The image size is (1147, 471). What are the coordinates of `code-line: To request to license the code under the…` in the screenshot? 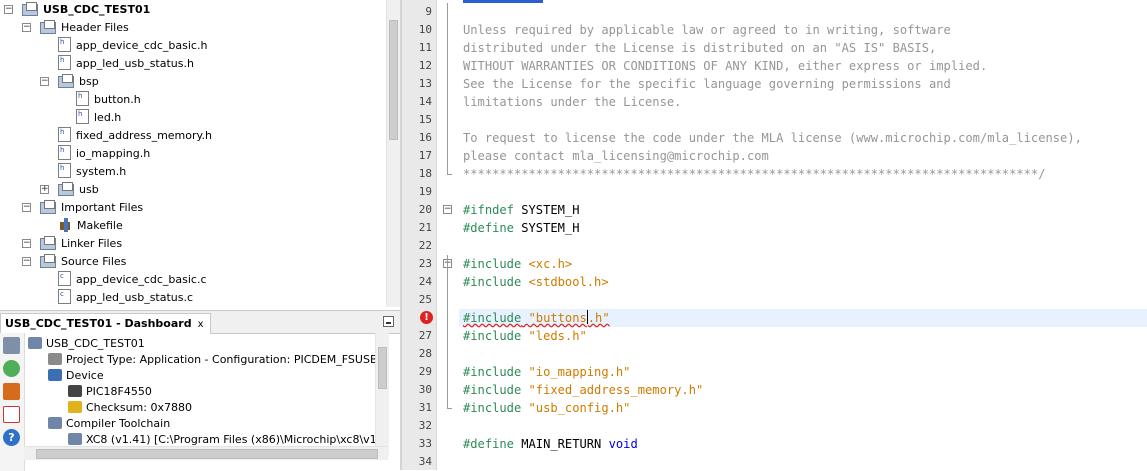 It's located at (772, 138).